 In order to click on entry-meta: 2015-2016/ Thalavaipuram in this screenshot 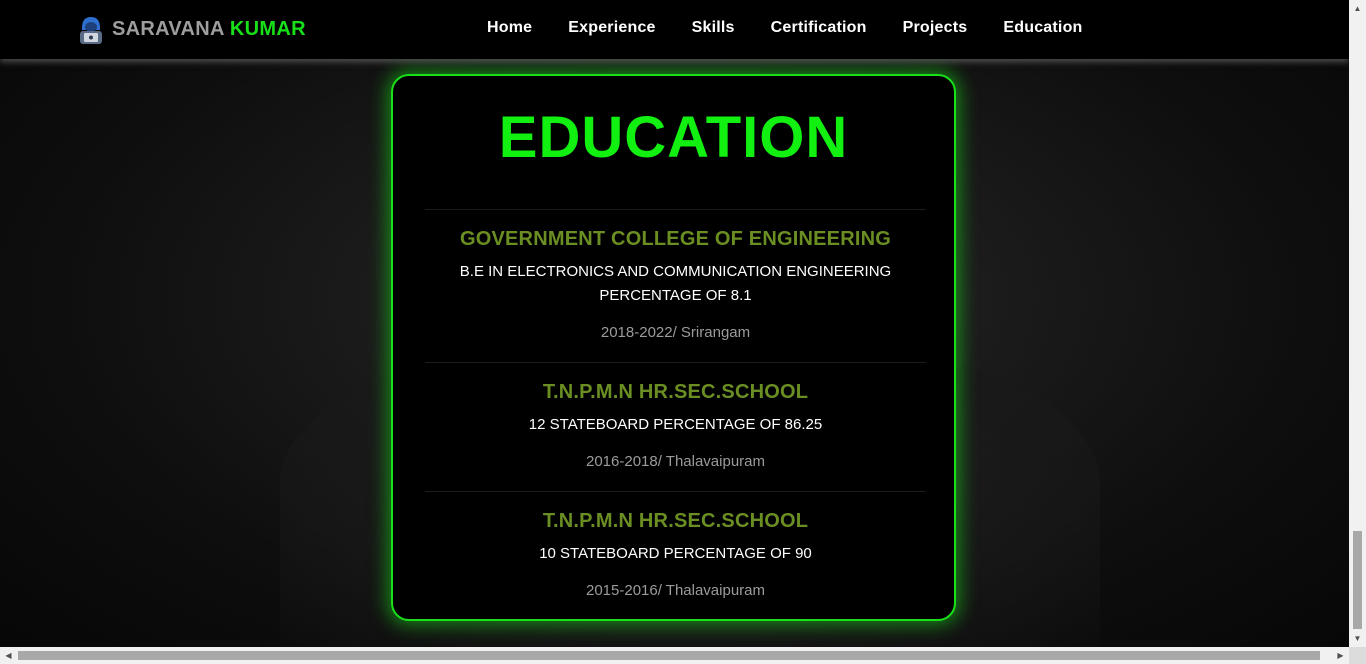, I will do `click(675, 590)`.